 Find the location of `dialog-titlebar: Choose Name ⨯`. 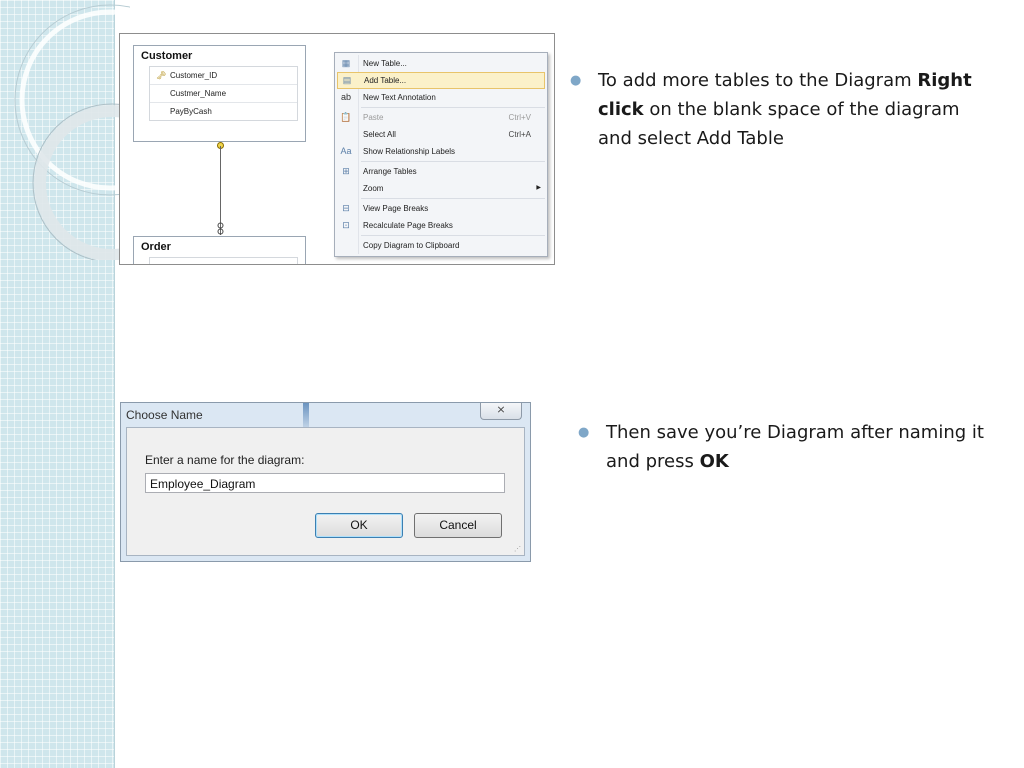

dialog-titlebar: Choose Name ⨯ is located at coordinates (325, 415).